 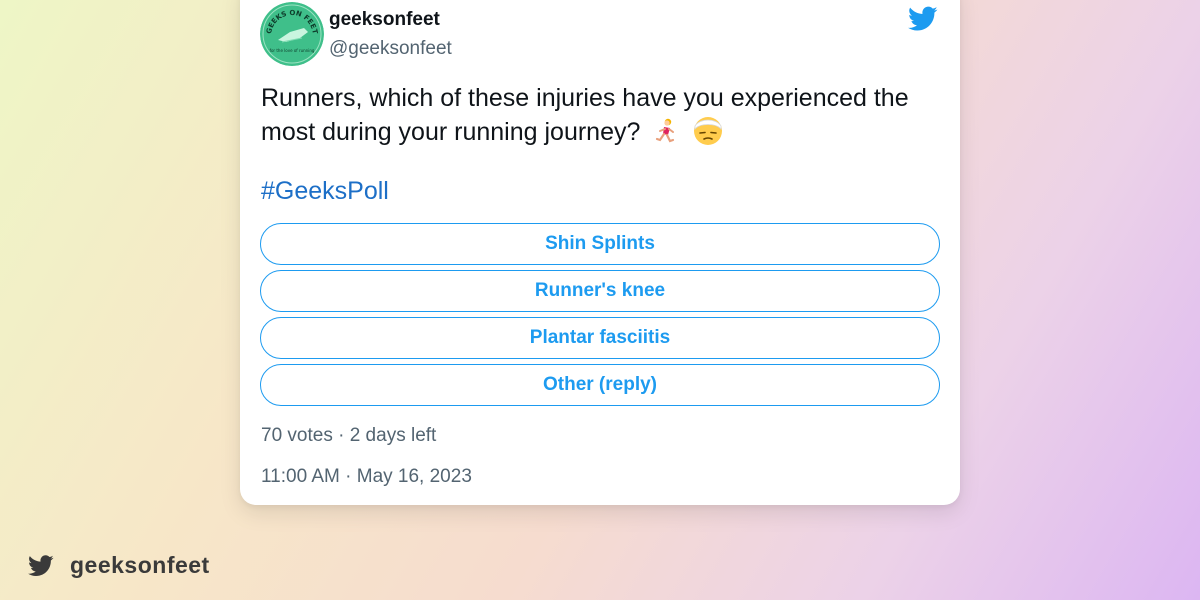 I want to click on poll-option-runners-knee: Runner's knee, so click(x=600, y=291).